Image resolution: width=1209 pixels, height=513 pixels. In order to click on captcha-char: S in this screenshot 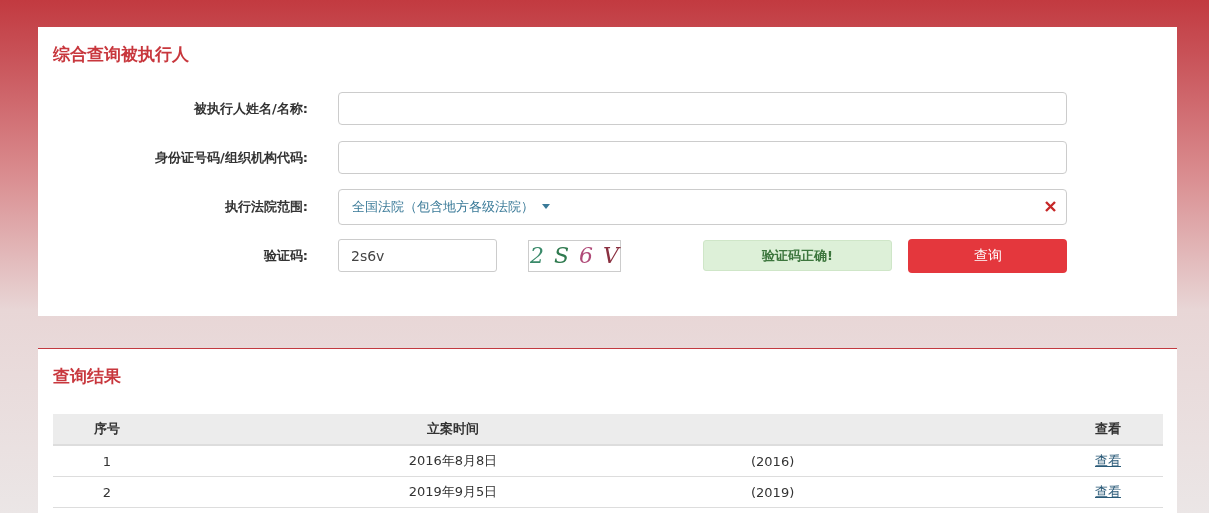, I will do `click(562, 255)`.